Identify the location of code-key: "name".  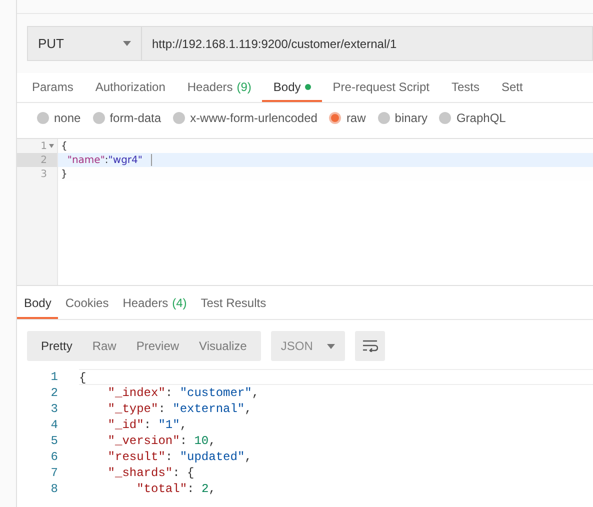
(83, 160).